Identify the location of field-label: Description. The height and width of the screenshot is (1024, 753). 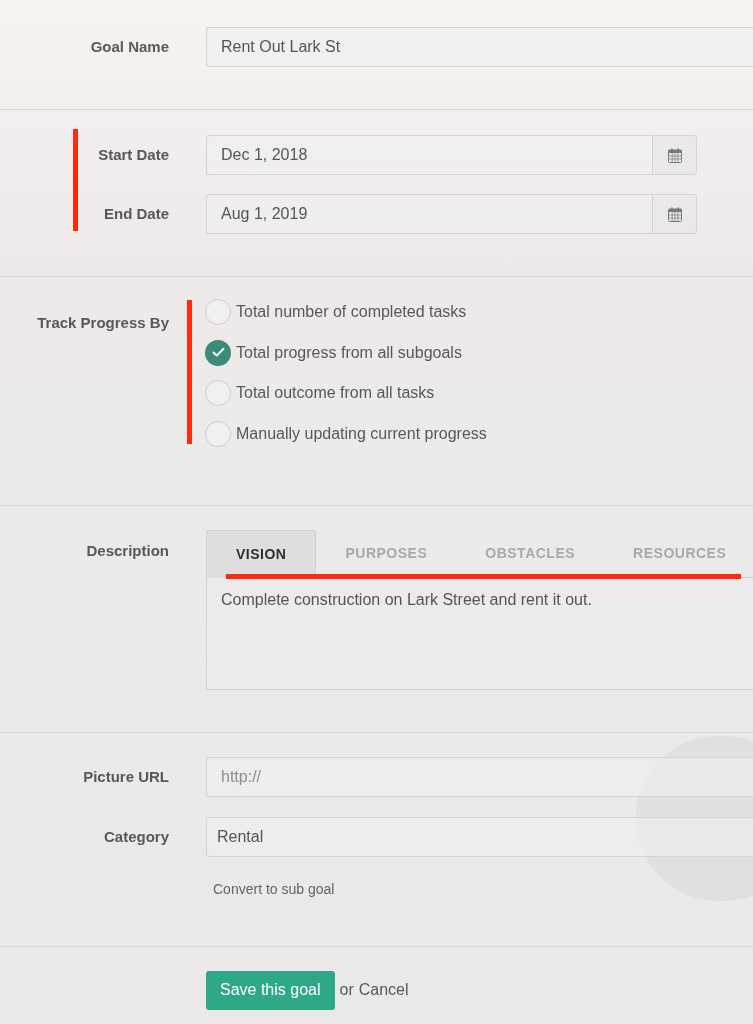
(127, 550).